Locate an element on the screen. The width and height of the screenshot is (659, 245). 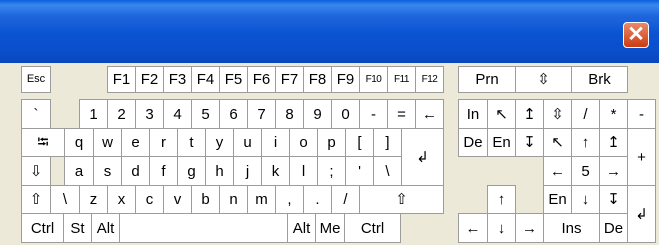
key-caps-lock: ⇩ is located at coordinates (36, 171).